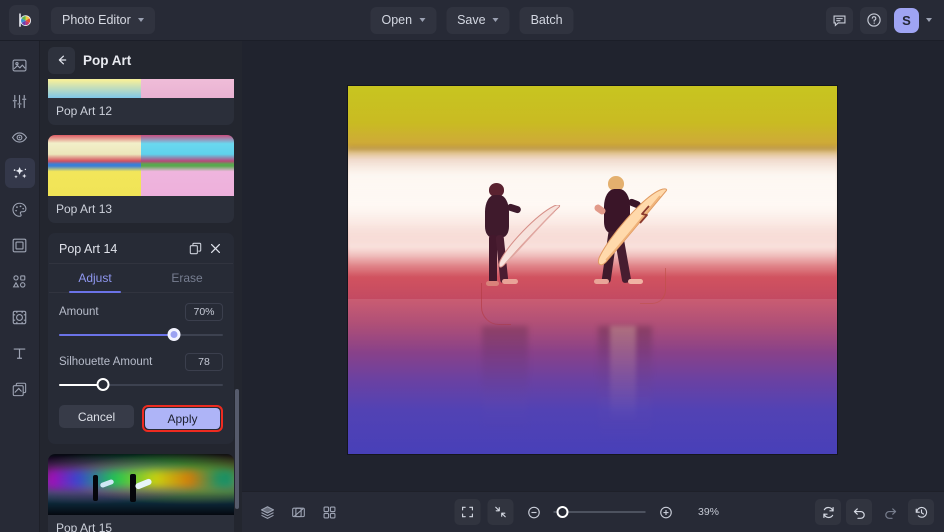  What do you see at coordinates (20, 353) in the screenshot?
I see `rail-item-text` at bounding box center [20, 353].